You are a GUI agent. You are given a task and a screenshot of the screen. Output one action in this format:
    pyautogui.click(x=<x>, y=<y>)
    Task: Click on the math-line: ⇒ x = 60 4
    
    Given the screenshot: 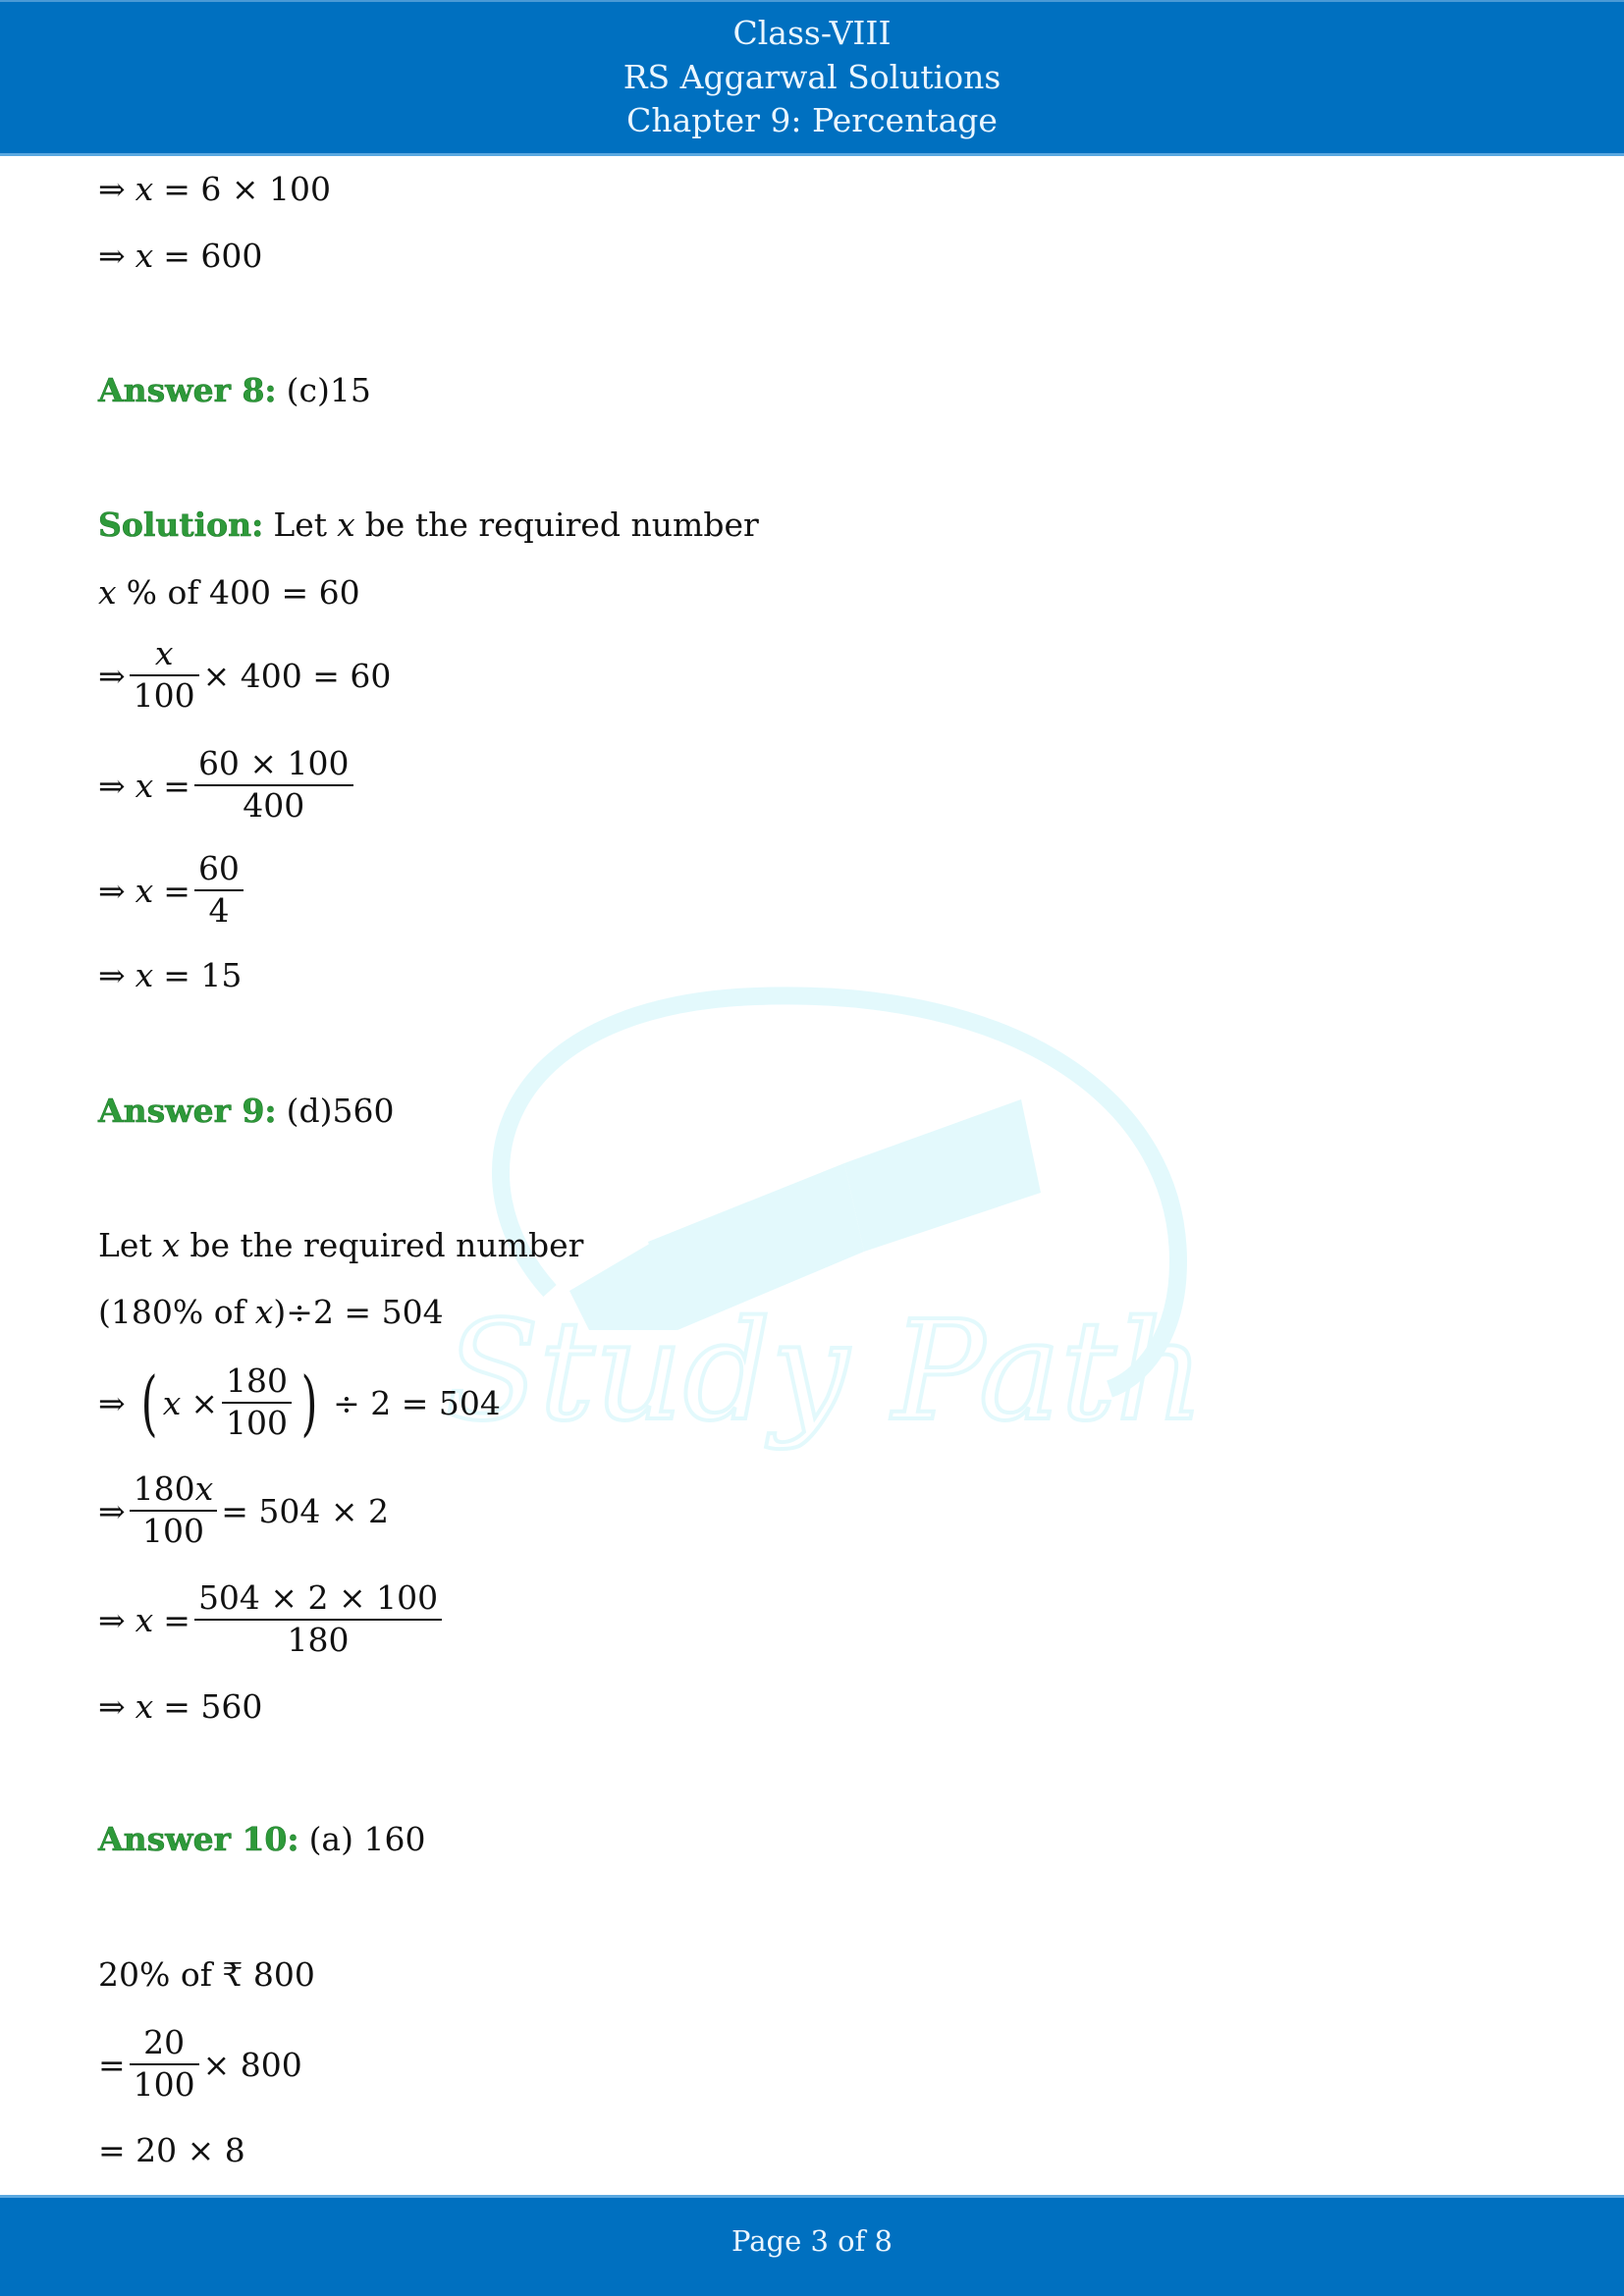 What is the action you would take?
    pyautogui.click(x=172, y=890)
    